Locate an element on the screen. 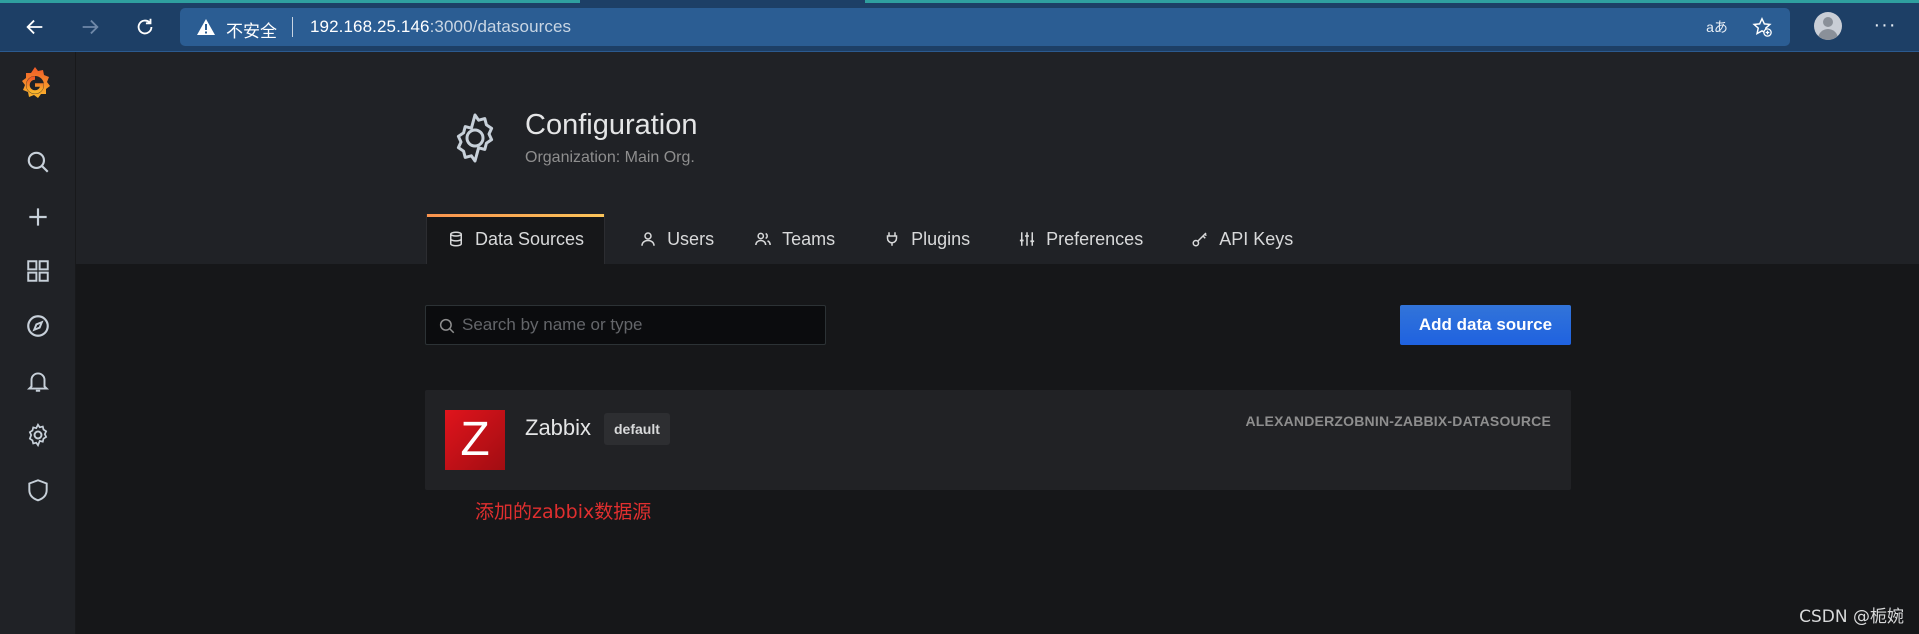 This screenshot has height=634, width=1919. read-aloud-label: aあ is located at coordinates (1717, 27).